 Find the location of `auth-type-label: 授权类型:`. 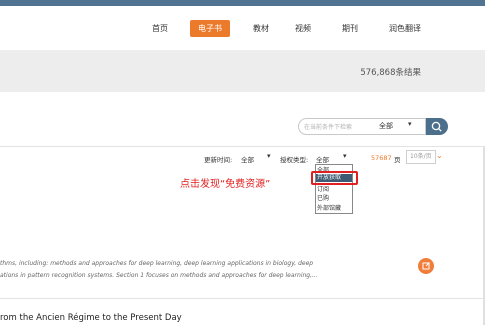

auth-type-label: 授权类型: is located at coordinates (294, 160).